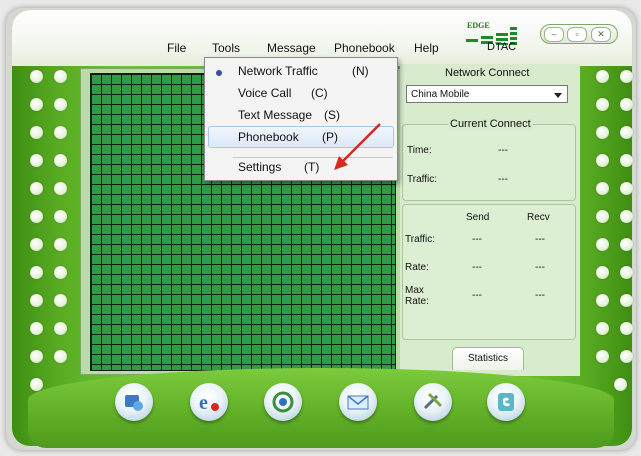 This screenshot has height=456, width=641. What do you see at coordinates (487, 94) in the screenshot?
I see `network-select: China Mobile` at bounding box center [487, 94].